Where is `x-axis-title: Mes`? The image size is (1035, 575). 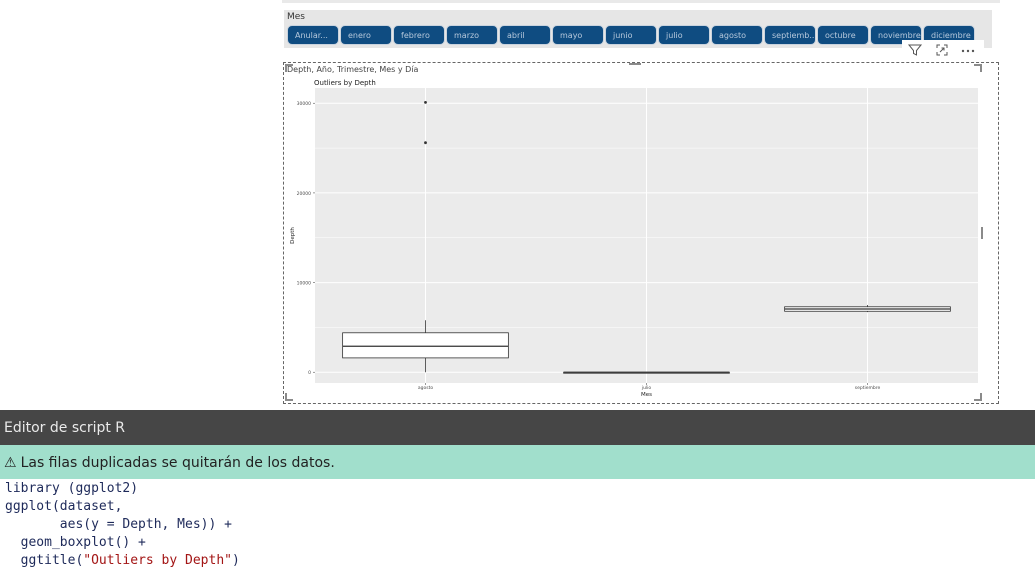 x-axis-title: Mes is located at coordinates (646, 395).